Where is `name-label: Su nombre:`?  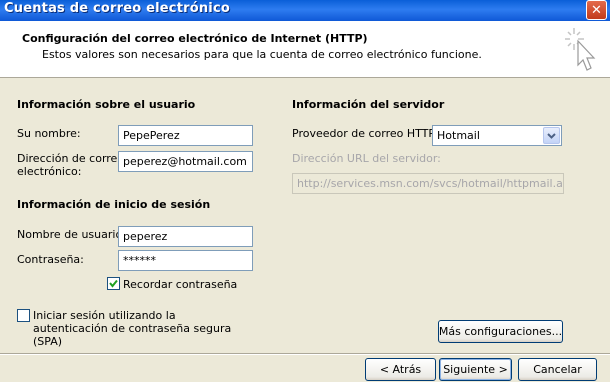 name-label: Su nombre: is located at coordinates (49, 133).